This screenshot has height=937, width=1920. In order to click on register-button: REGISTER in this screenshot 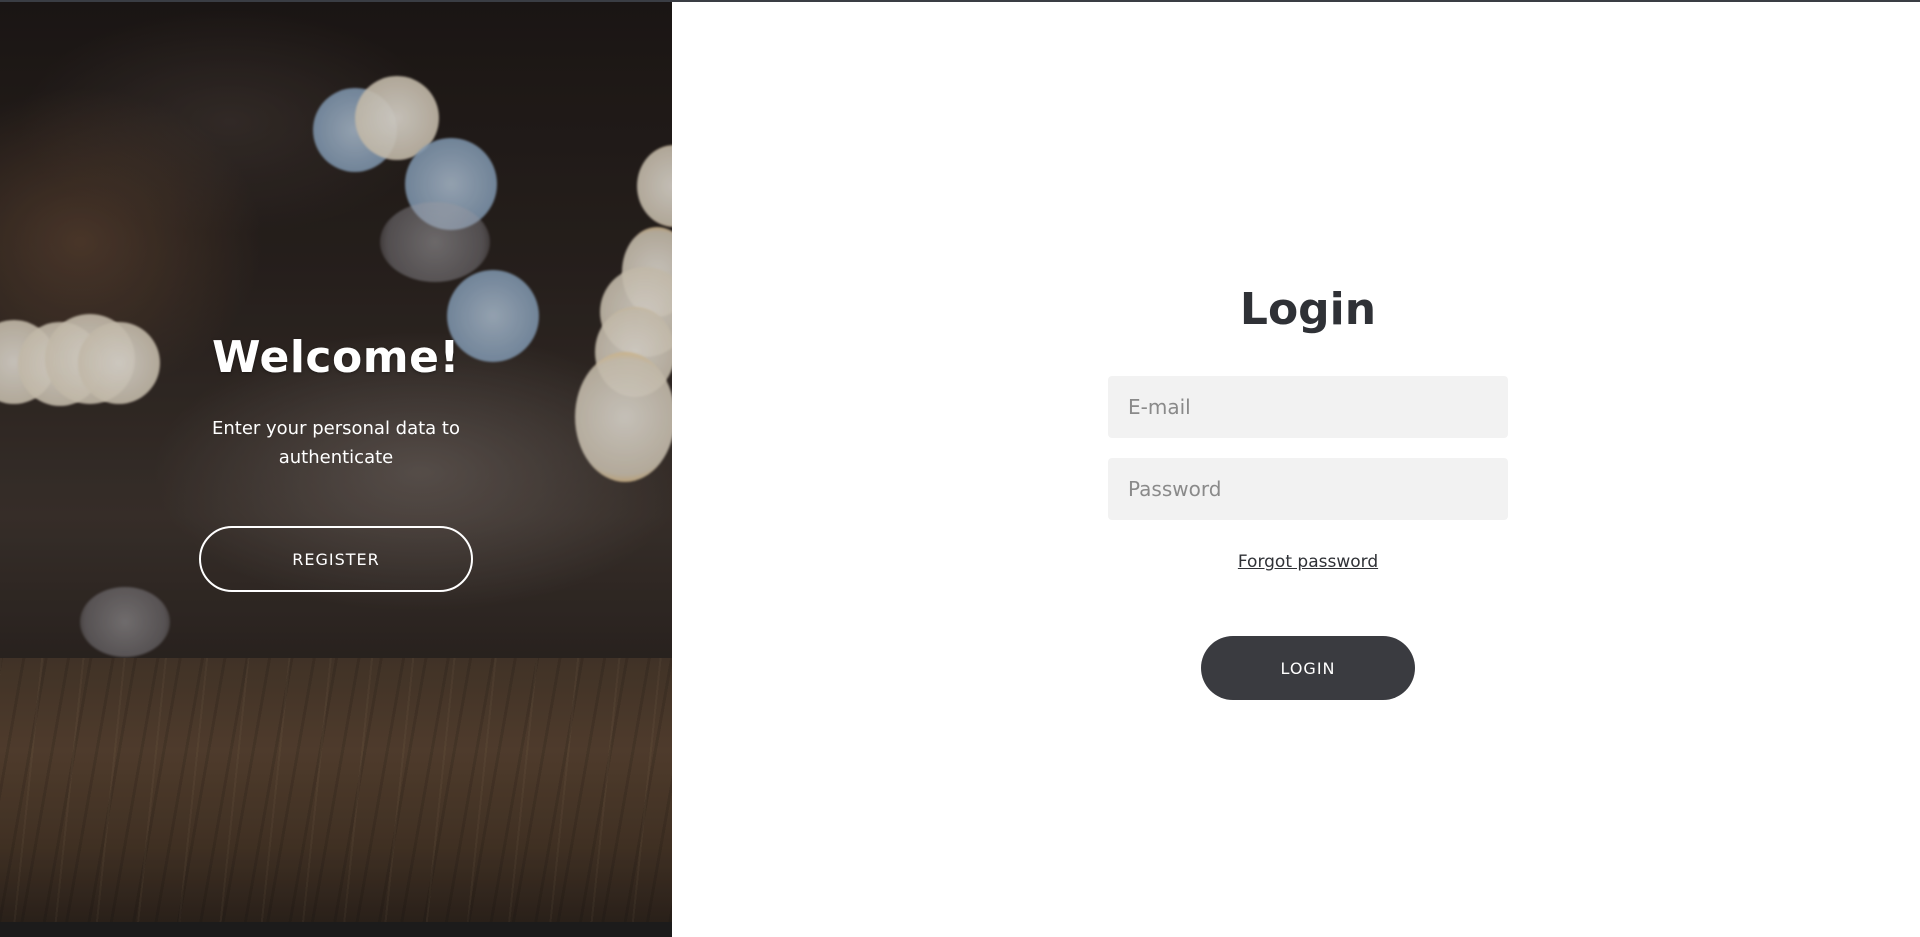, I will do `click(336, 559)`.